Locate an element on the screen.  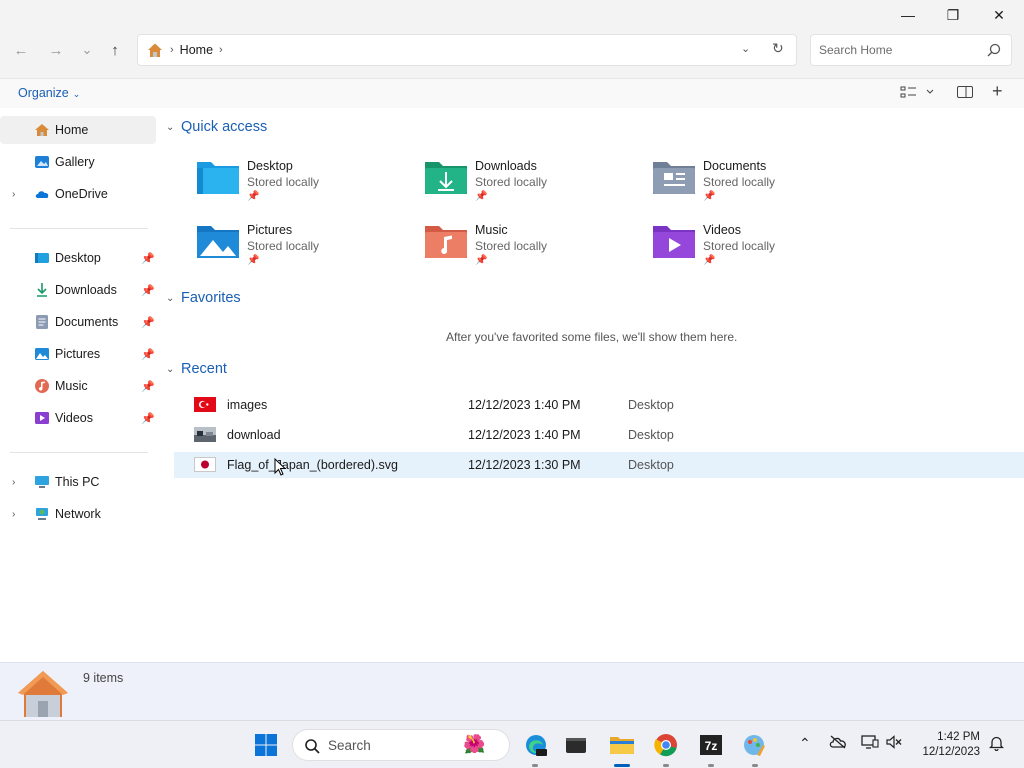
taskbar-app-file-explorer is located at coordinates (622, 745).